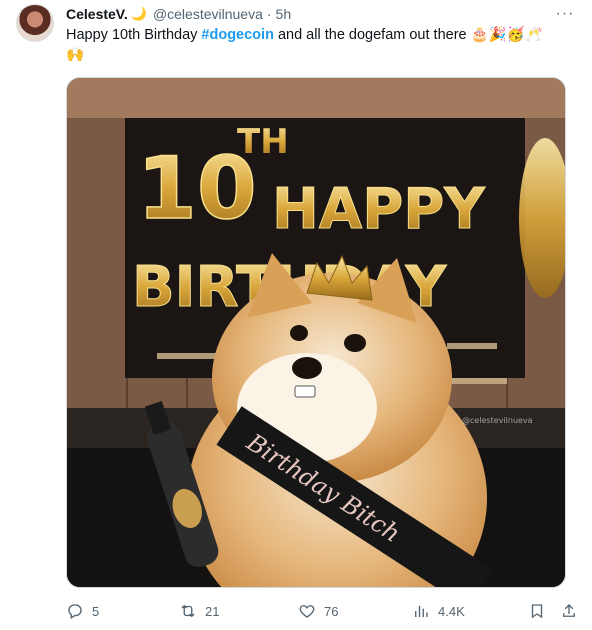  I want to click on banner-th: TH, so click(263, 142).